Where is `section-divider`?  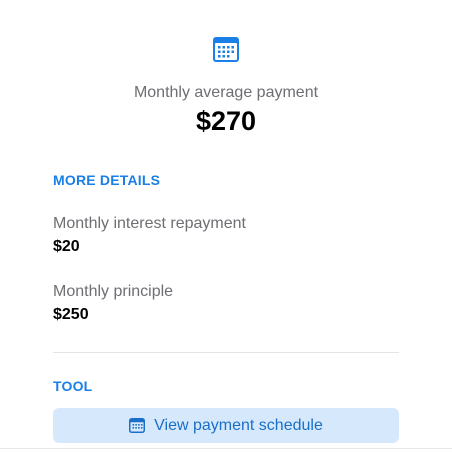
section-divider is located at coordinates (226, 352).